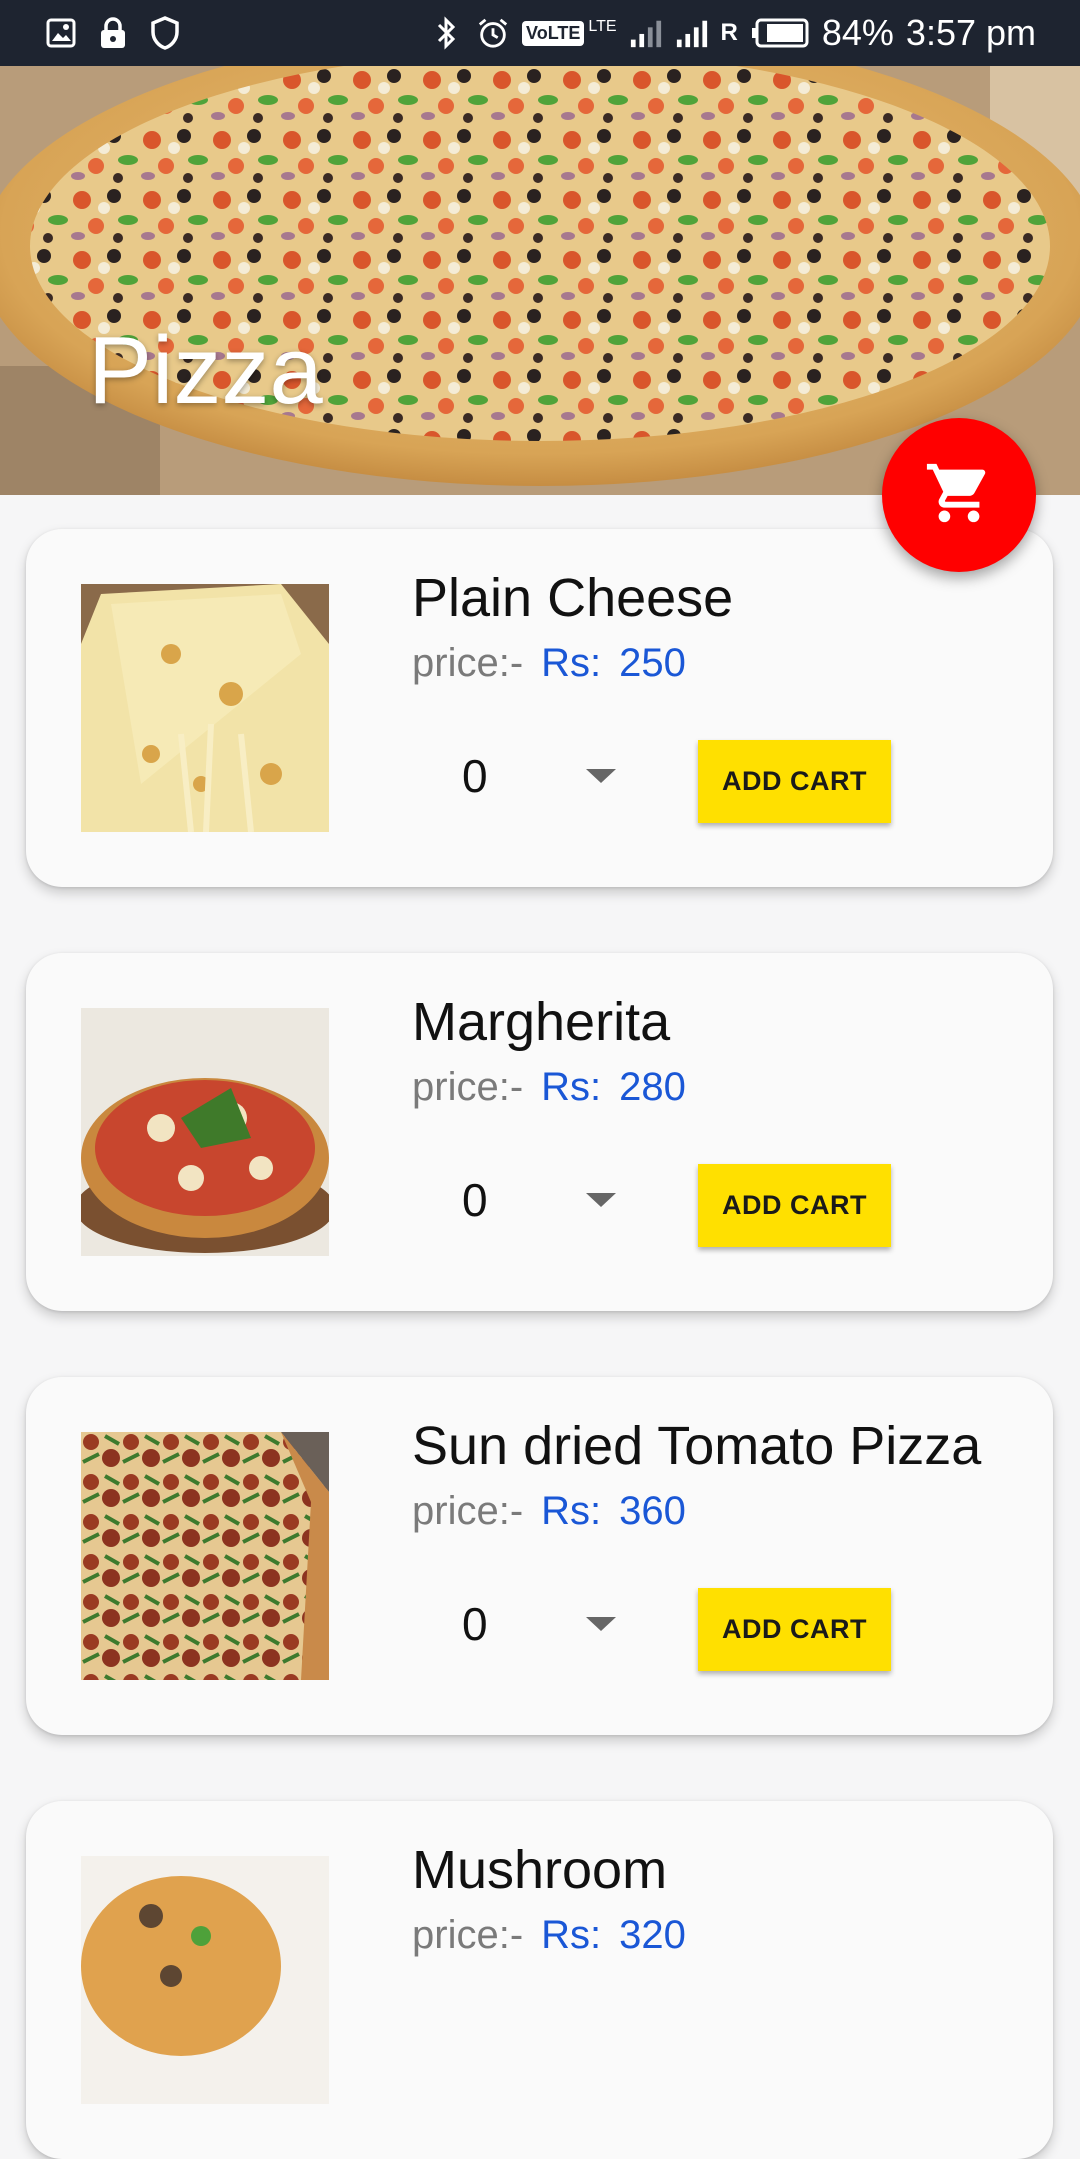 This screenshot has width=1080, height=2159. Describe the element at coordinates (540, 1870) in the screenshot. I see `item-name: Mushroom` at that location.